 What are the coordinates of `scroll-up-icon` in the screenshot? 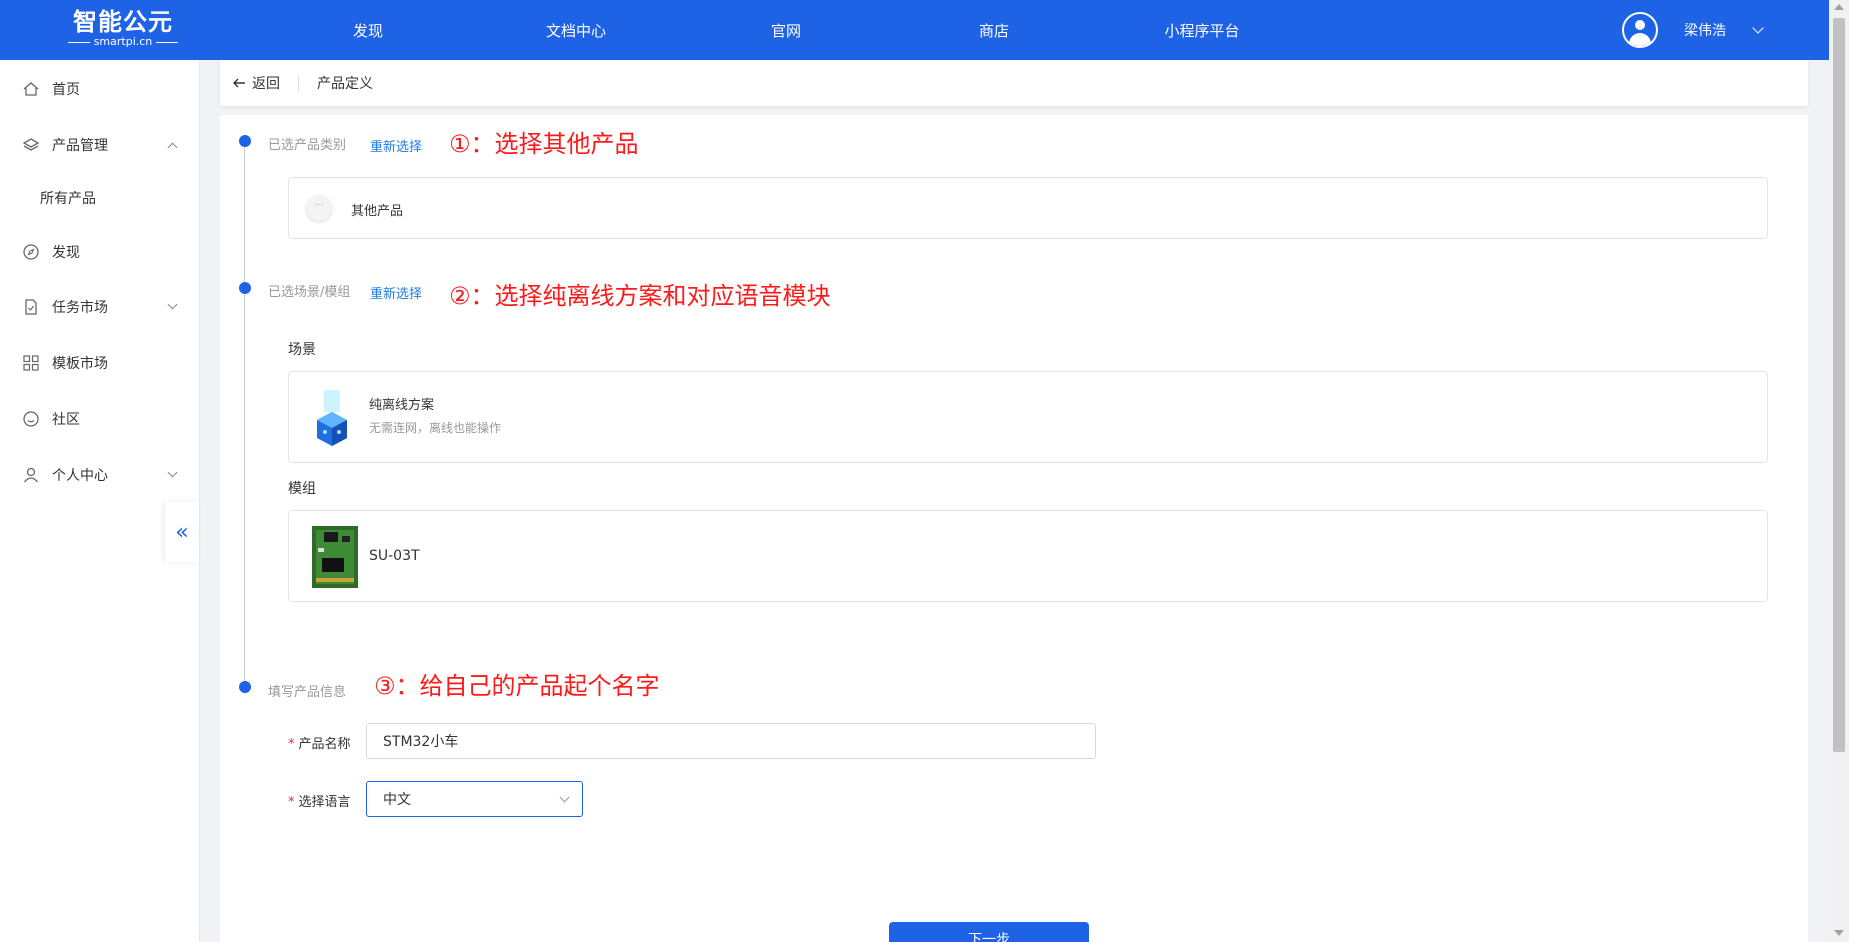 It's located at (1839, 7).